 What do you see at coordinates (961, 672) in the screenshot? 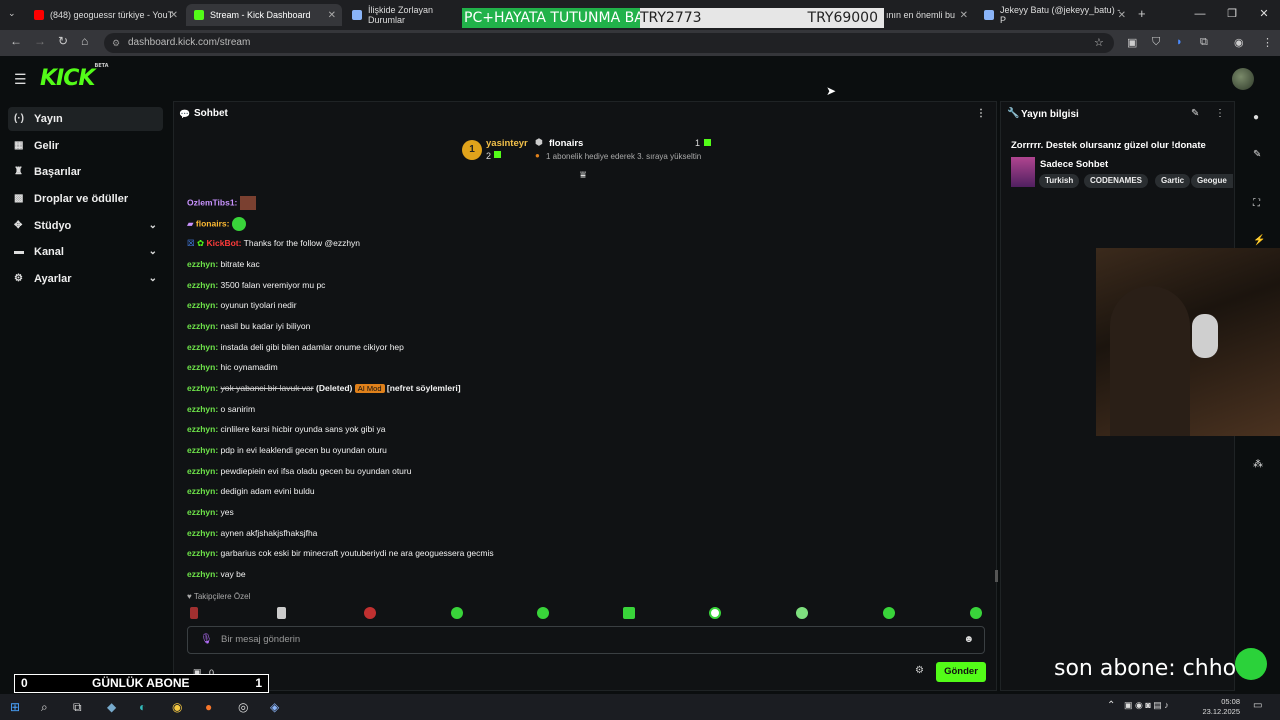
I see `send-button: Gönder` at bounding box center [961, 672].